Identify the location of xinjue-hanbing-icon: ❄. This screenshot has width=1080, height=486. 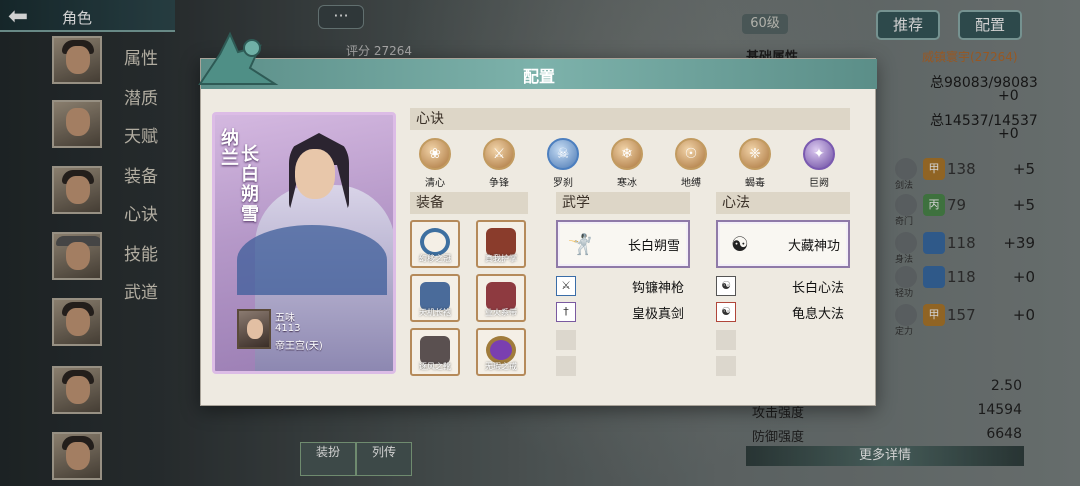
(627, 154).